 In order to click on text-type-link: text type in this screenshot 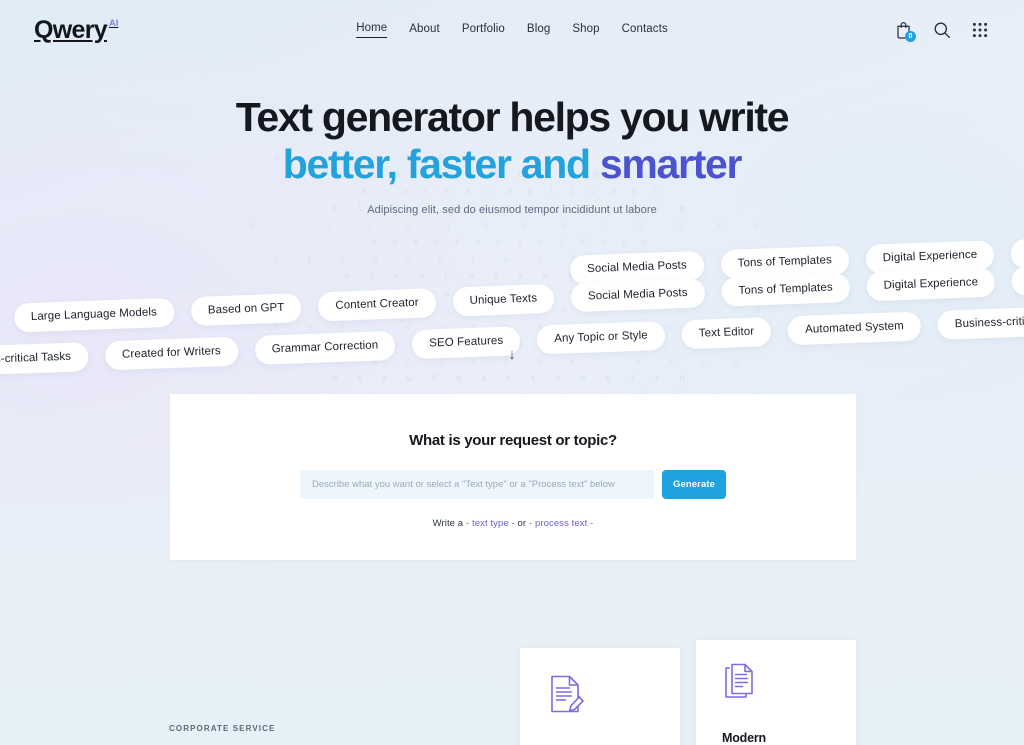, I will do `click(490, 523)`.